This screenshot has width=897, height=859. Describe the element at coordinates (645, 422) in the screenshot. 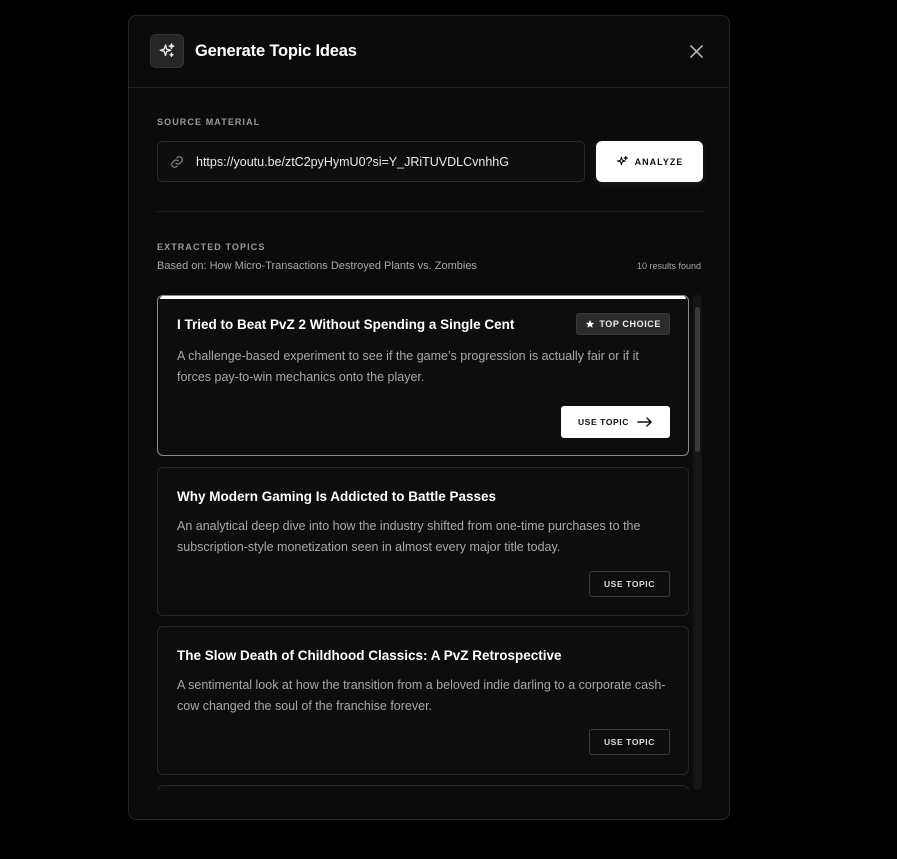

I see `arrow-right-icon` at that location.